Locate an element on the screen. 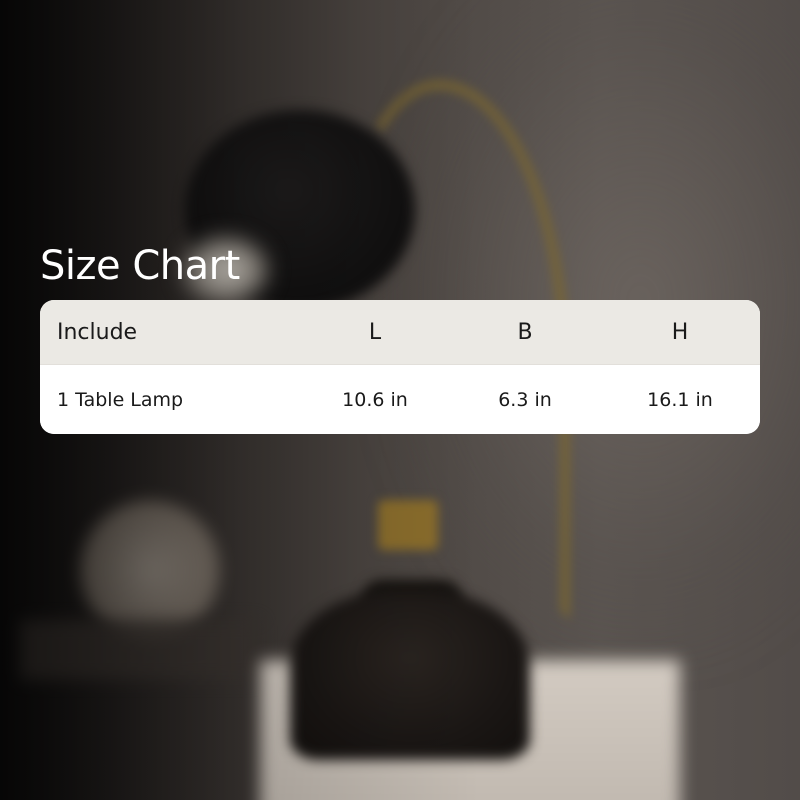 The width and height of the screenshot is (800, 800). table-row: 1 Table Lamp 10.6 in 6.3 in 16.1 in is located at coordinates (400, 399).